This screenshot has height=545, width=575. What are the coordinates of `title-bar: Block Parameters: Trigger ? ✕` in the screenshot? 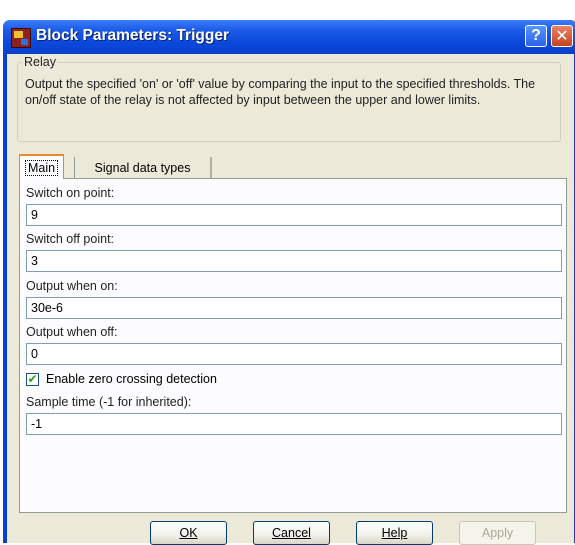 It's located at (289, 37).